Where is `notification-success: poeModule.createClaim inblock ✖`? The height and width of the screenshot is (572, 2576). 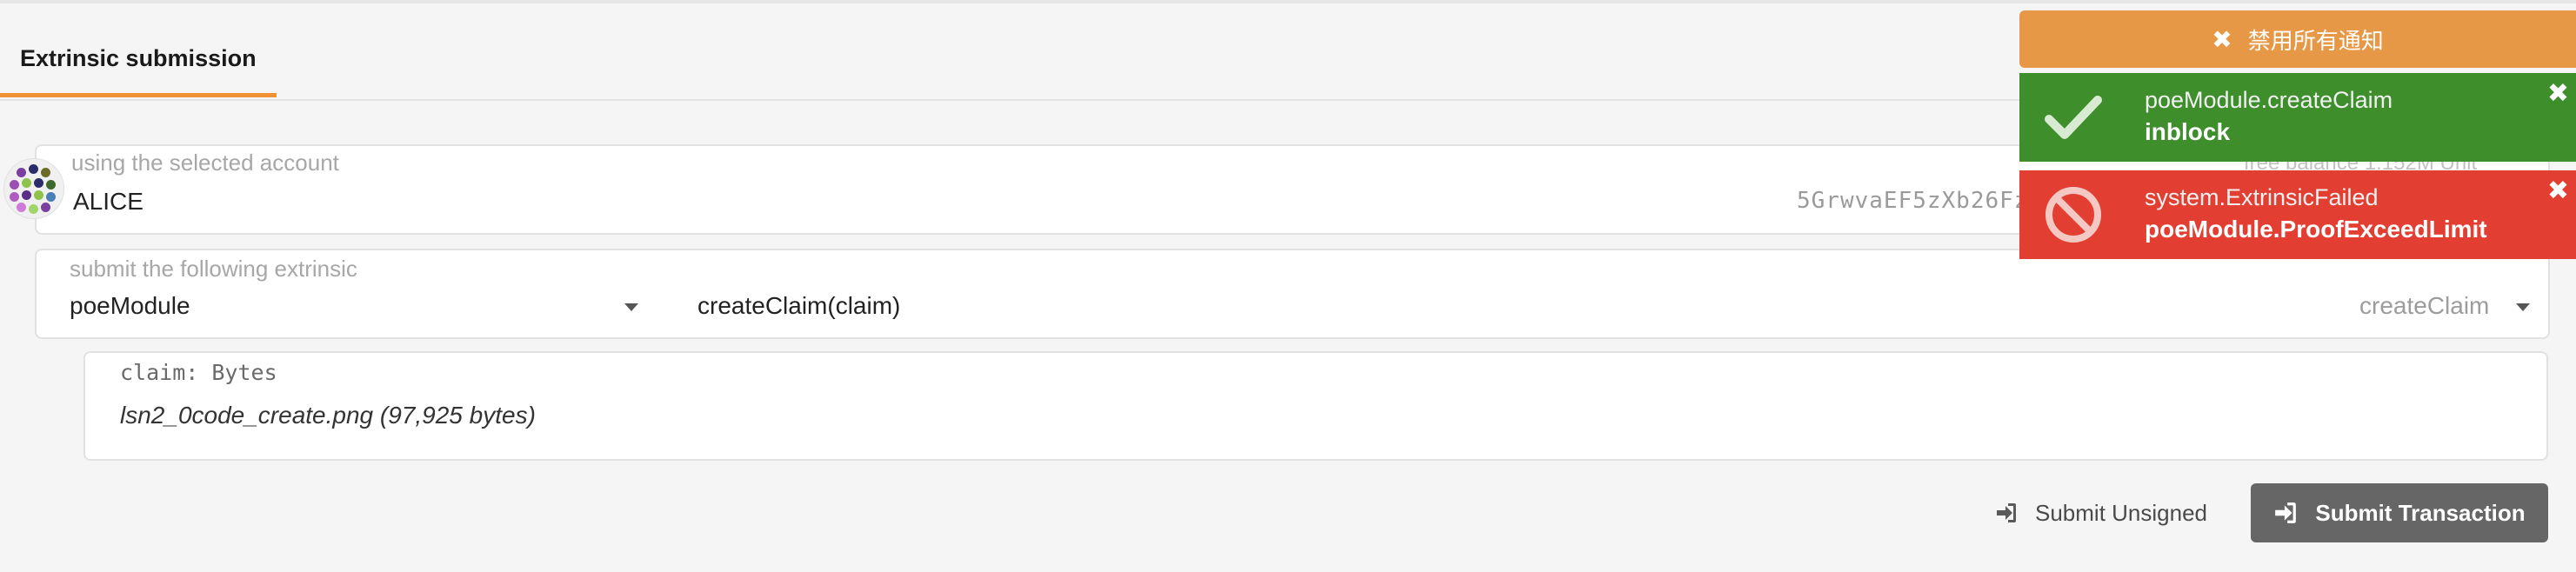
notification-success: poeModule.createClaim inblock ✖ is located at coordinates (2297, 117).